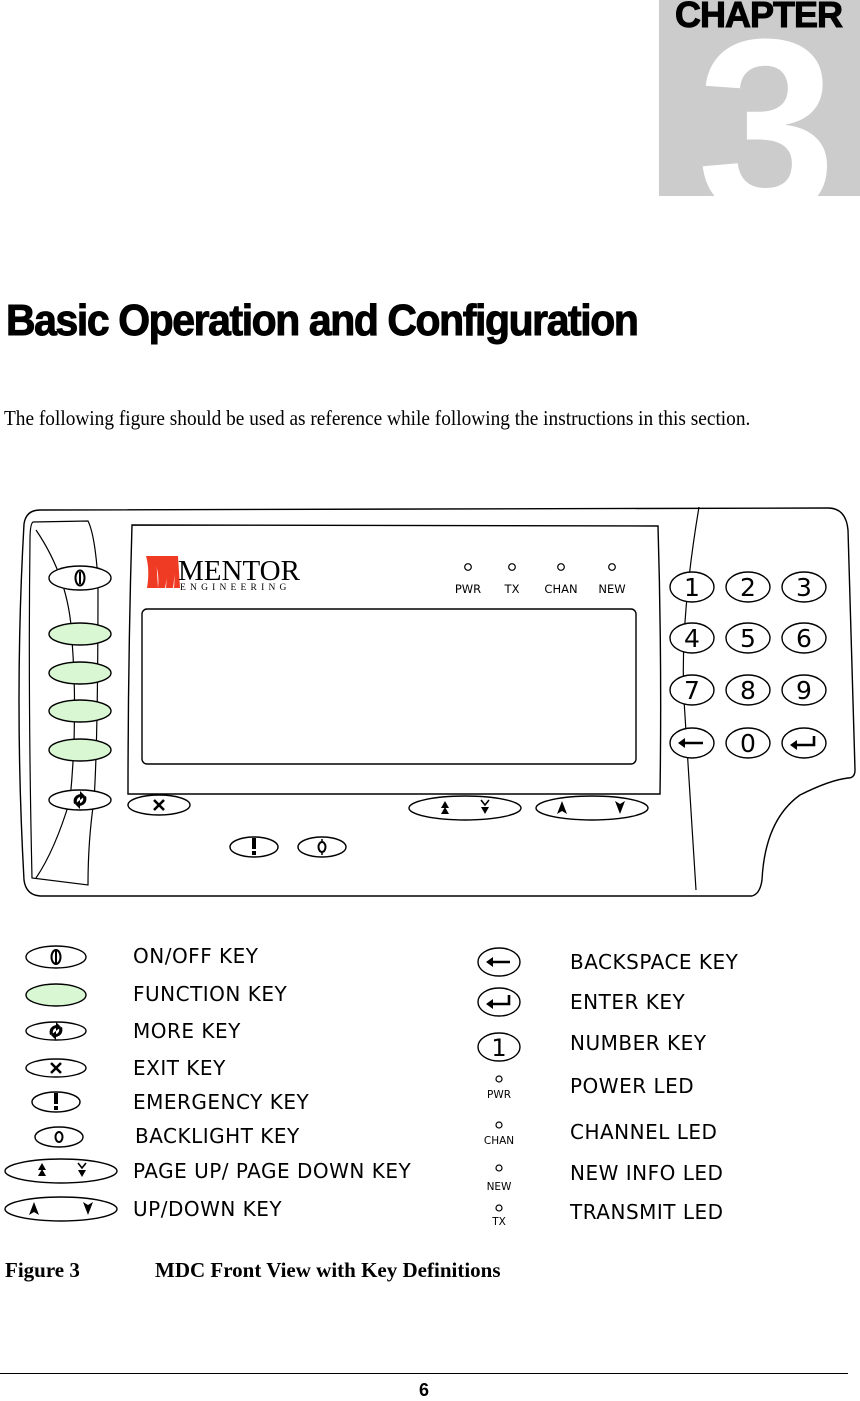  I want to click on legend-number-key-icon: 1, so click(499, 1047).